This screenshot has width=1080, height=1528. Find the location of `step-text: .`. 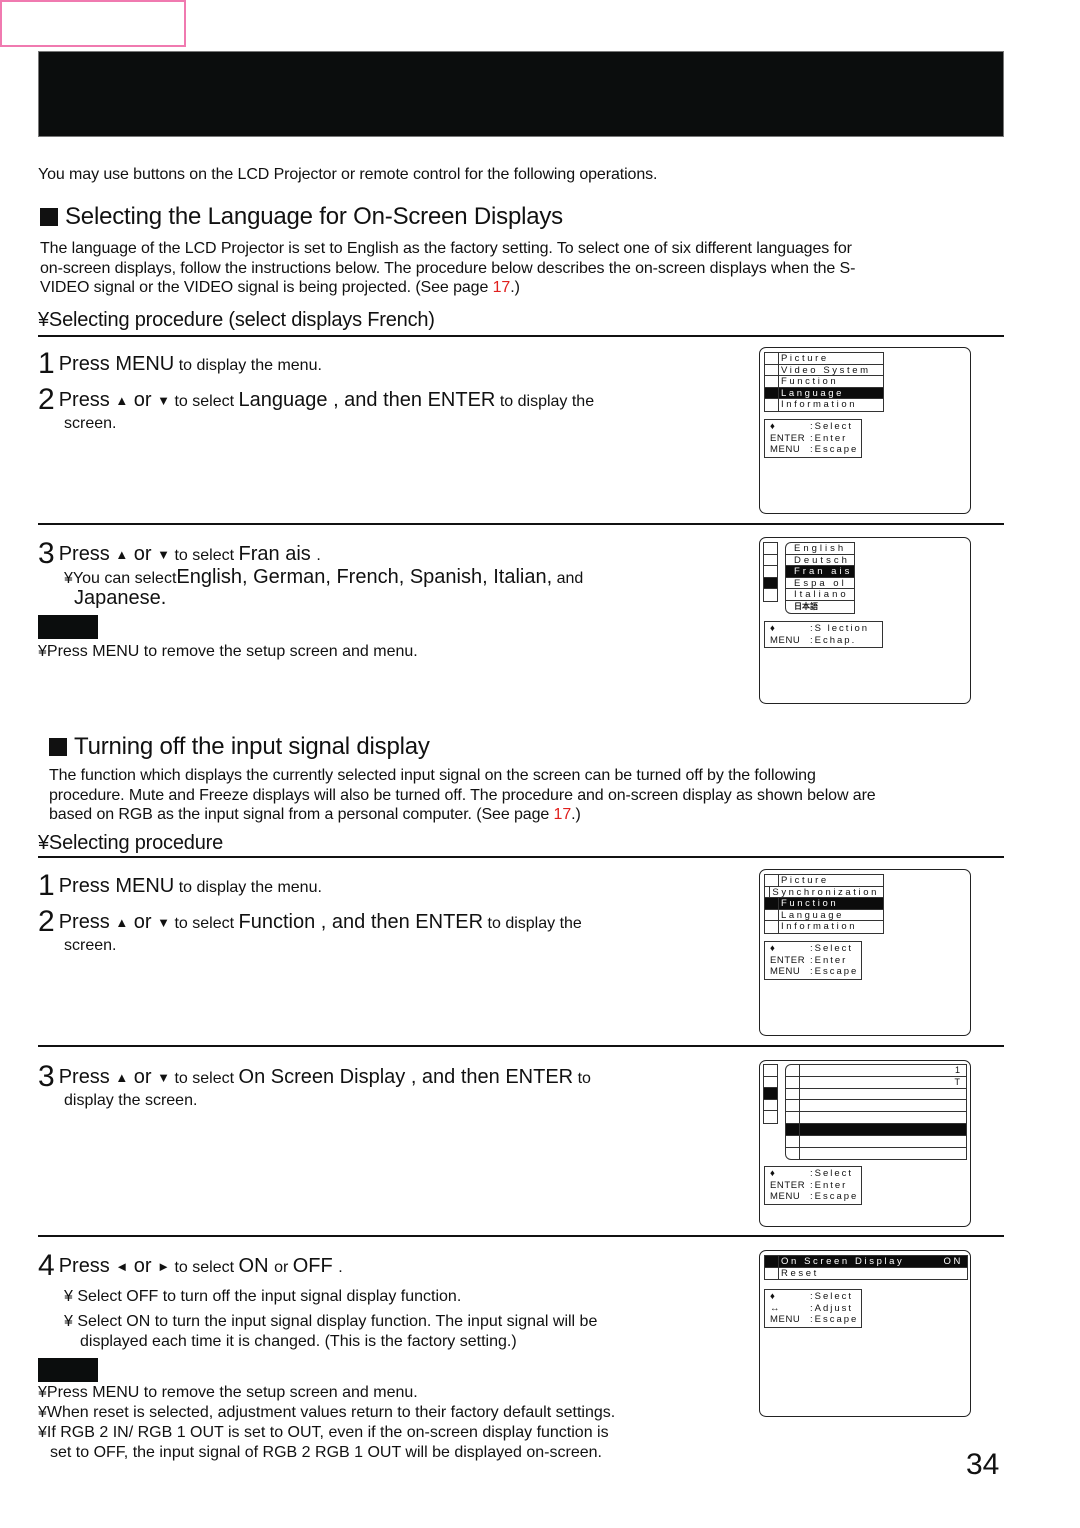

step-text: . is located at coordinates (318, 555).